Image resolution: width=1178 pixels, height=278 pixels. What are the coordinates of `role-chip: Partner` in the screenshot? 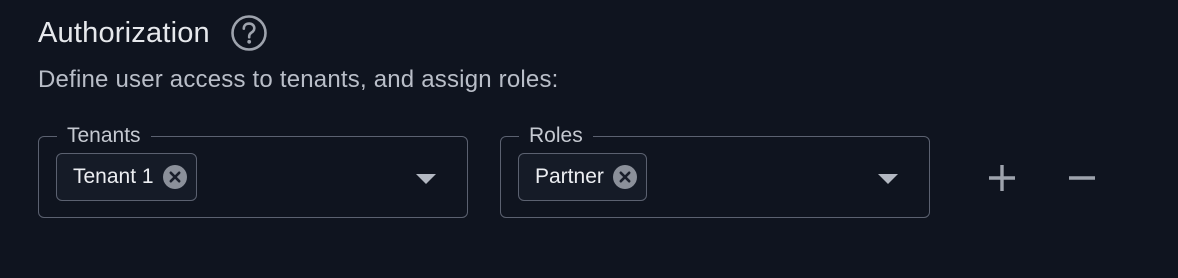 It's located at (582, 177).